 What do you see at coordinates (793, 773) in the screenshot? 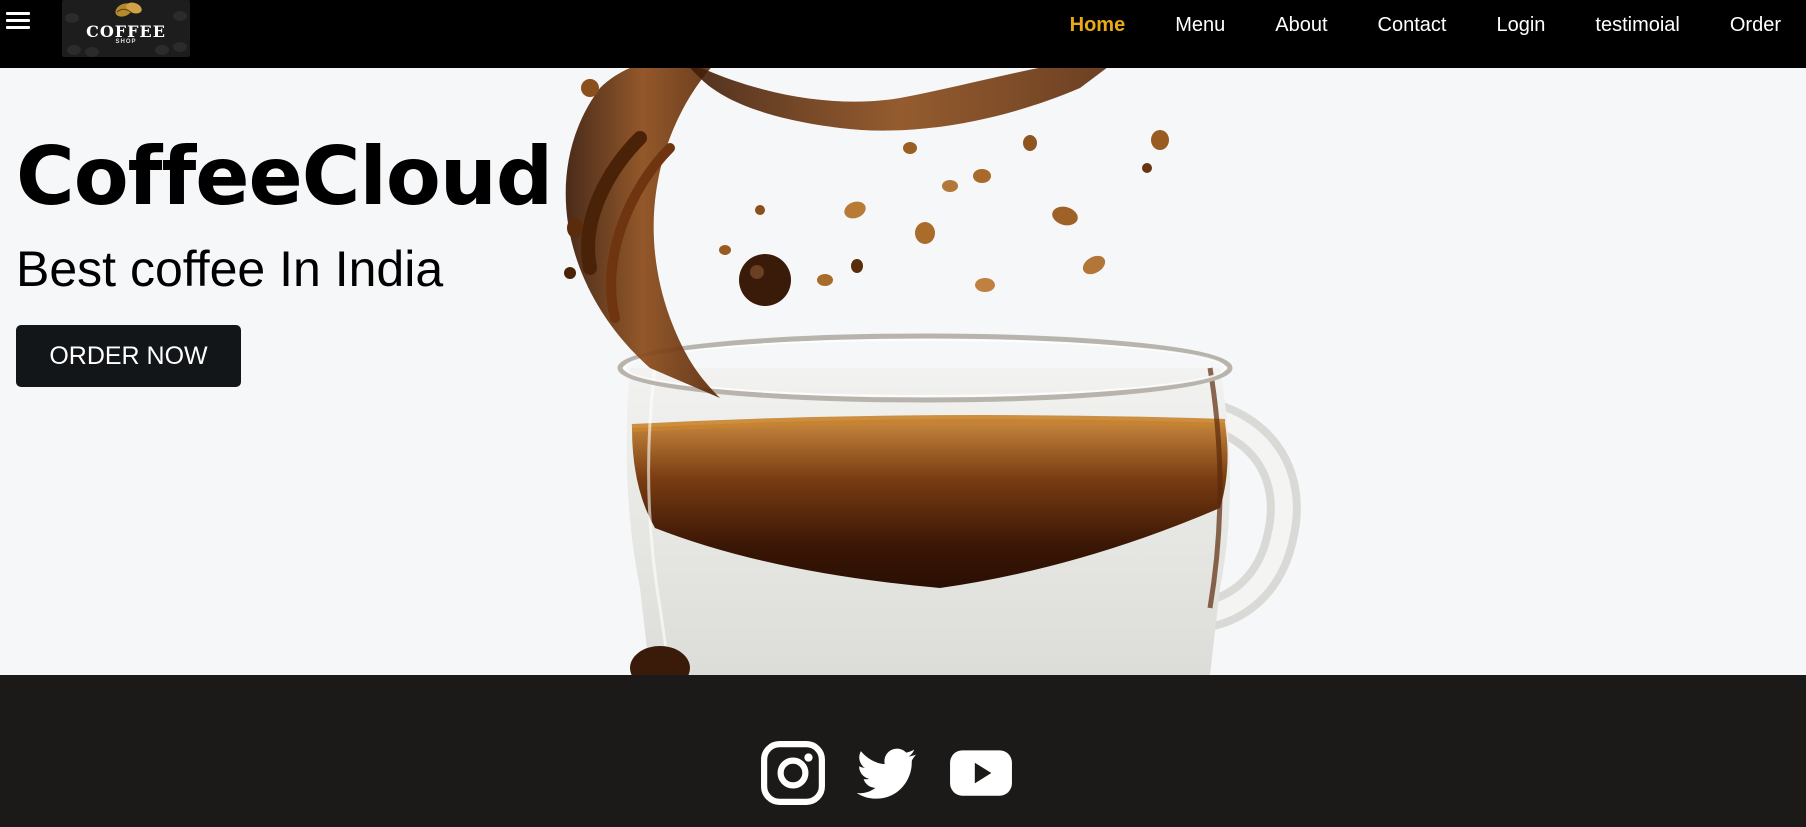
I see `instagram-icon` at bounding box center [793, 773].